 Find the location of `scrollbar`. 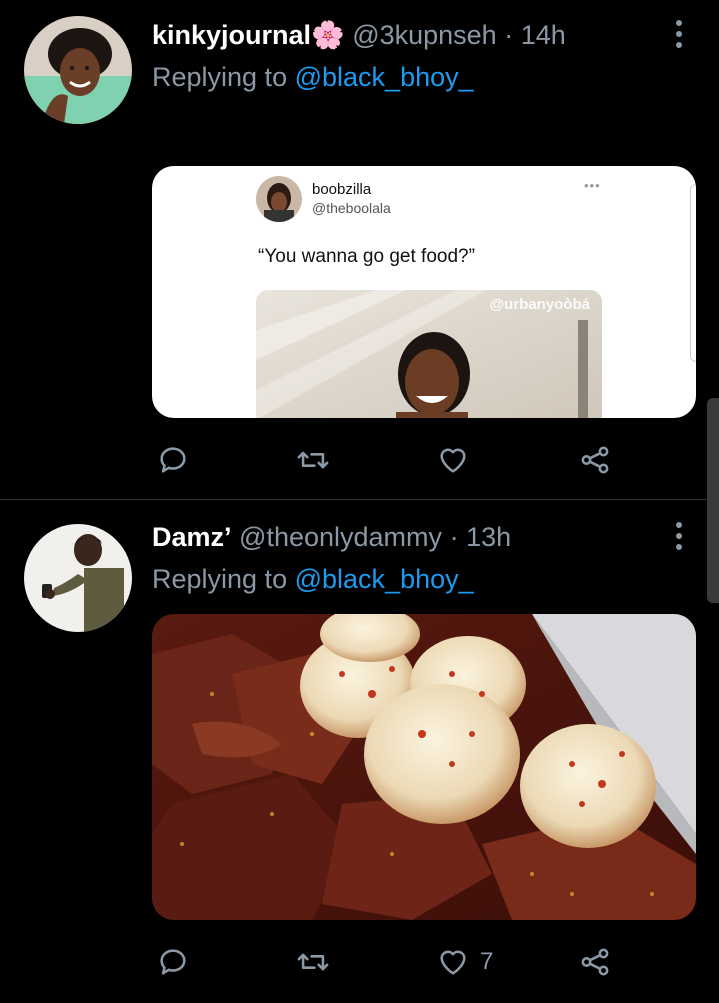

scrollbar is located at coordinates (713, 500).